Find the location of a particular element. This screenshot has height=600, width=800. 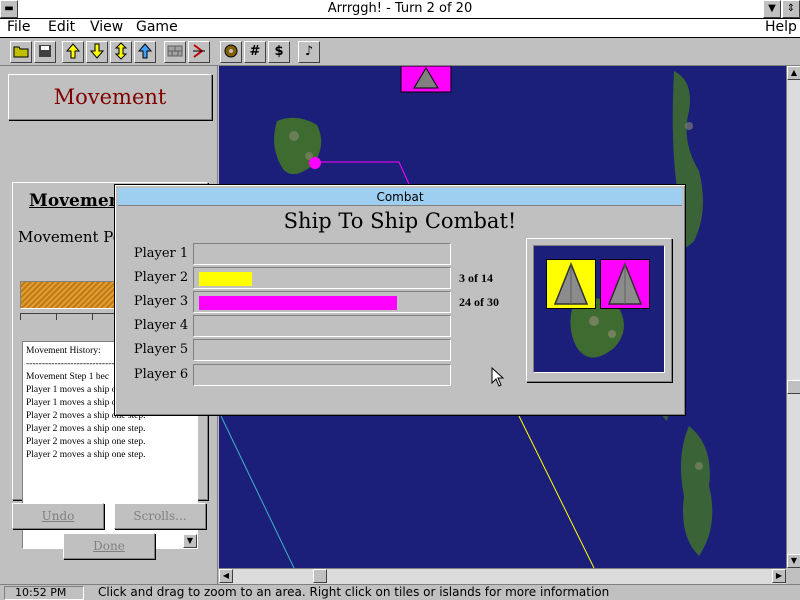

menu-file: File is located at coordinates (18, 27).